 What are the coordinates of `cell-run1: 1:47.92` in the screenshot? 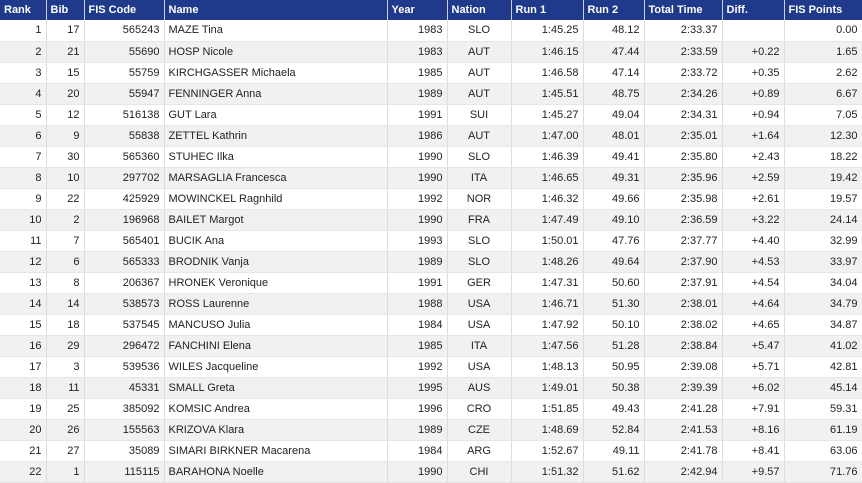 It's located at (547, 325).